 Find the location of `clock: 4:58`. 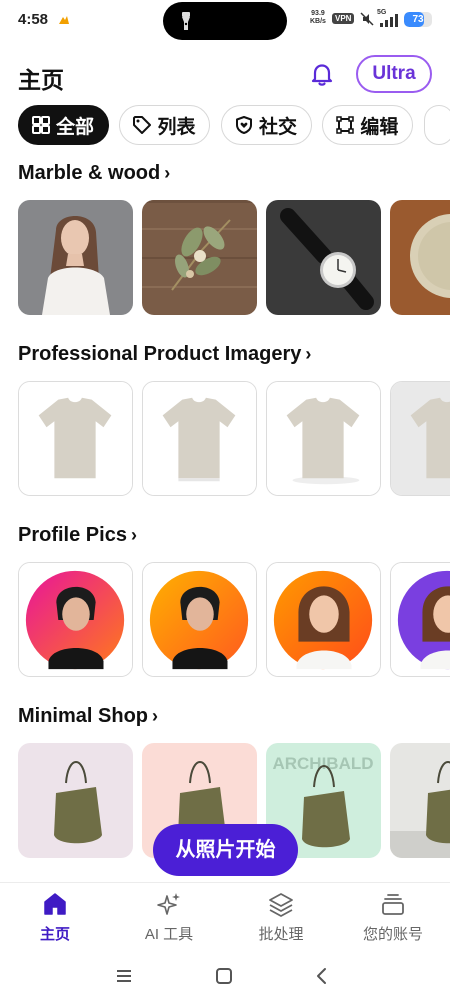

clock: 4:58 is located at coordinates (33, 19).